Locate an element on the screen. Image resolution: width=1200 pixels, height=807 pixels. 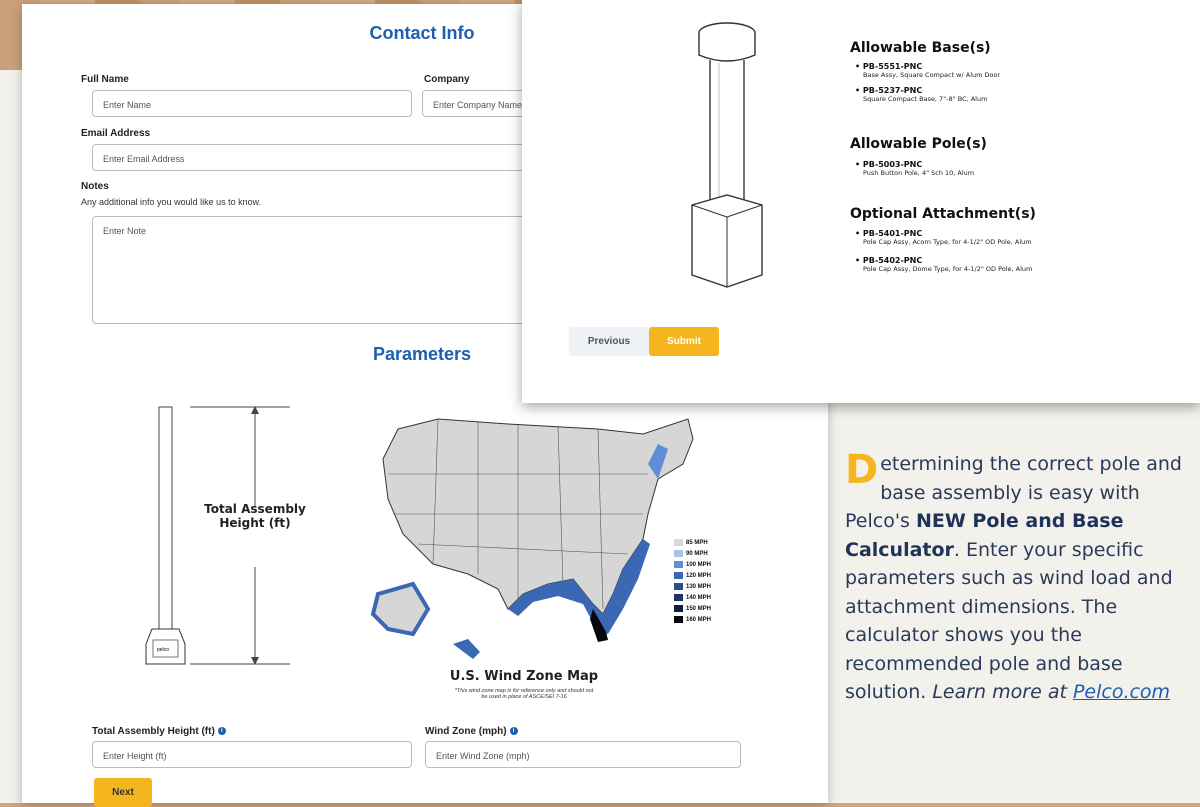
item-code: • PB-5401-PNC is located at coordinates (889, 233).